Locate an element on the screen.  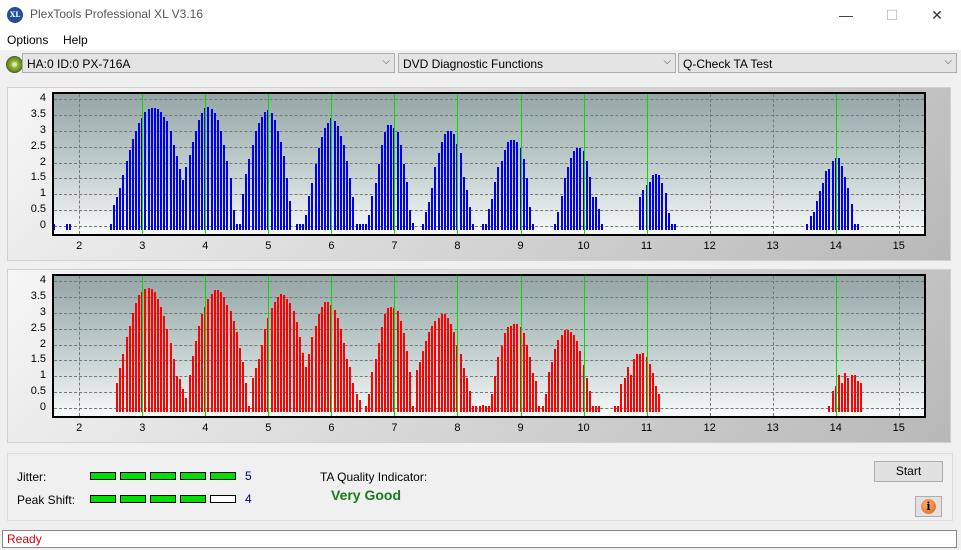
close-button: ✕ is located at coordinates (937, 15).